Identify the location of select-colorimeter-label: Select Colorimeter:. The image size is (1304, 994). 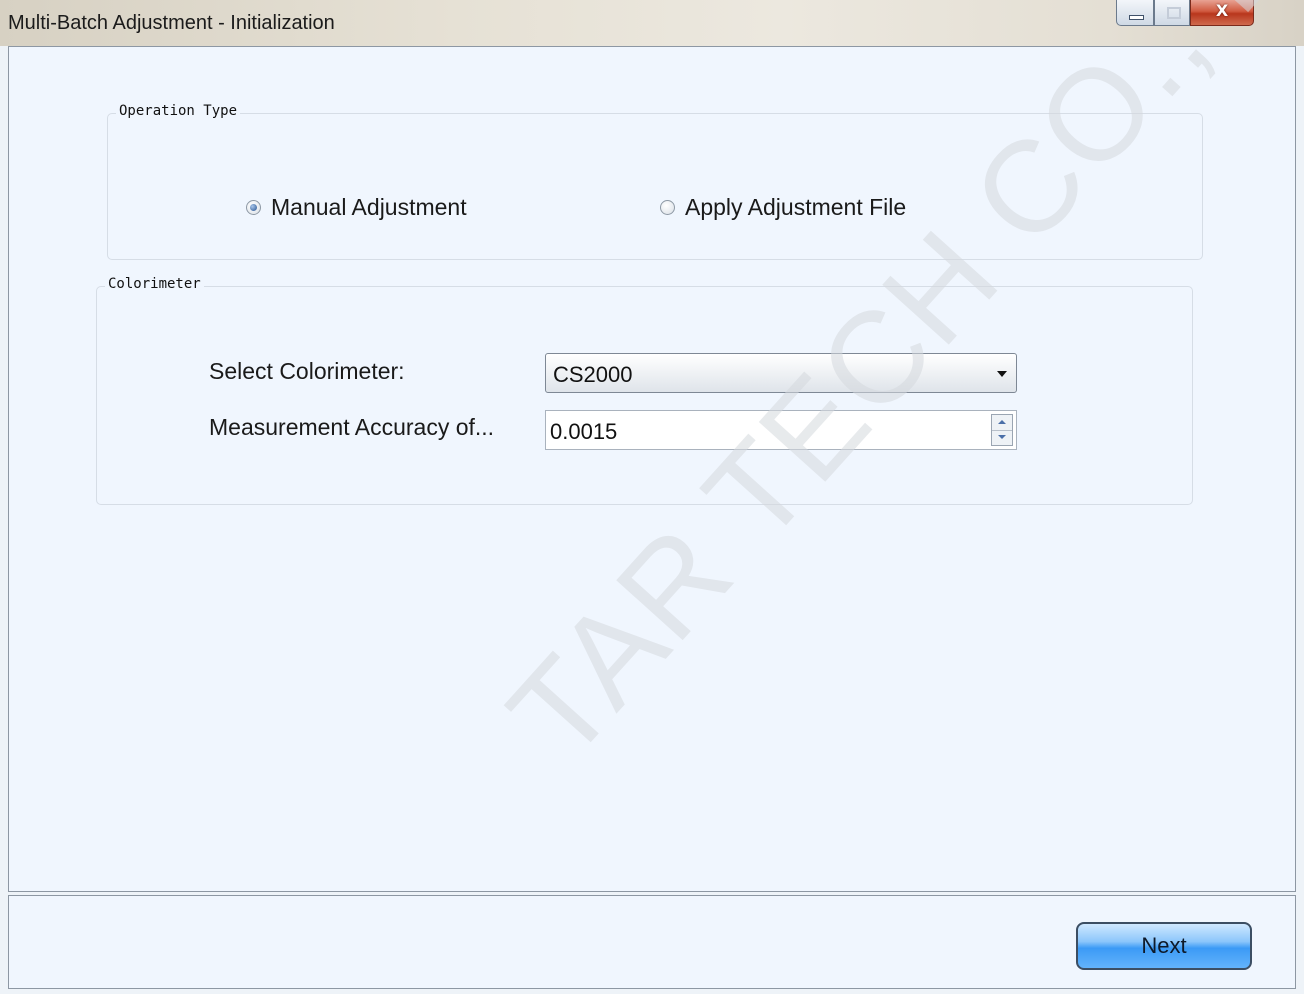
(307, 371).